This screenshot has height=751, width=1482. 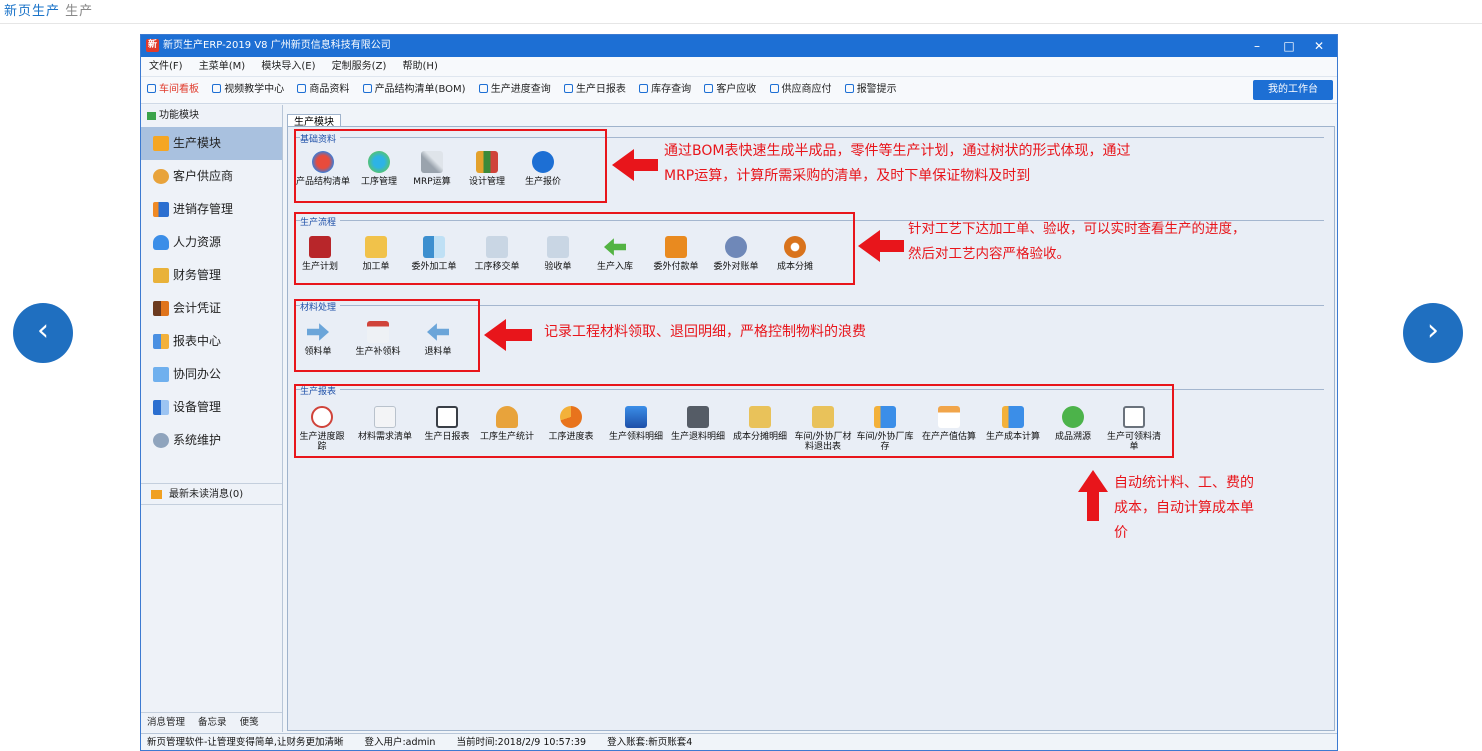 What do you see at coordinates (211, 494) in the screenshot?
I see `unread-messages: 最新未读消息(0)` at bounding box center [211, 494].